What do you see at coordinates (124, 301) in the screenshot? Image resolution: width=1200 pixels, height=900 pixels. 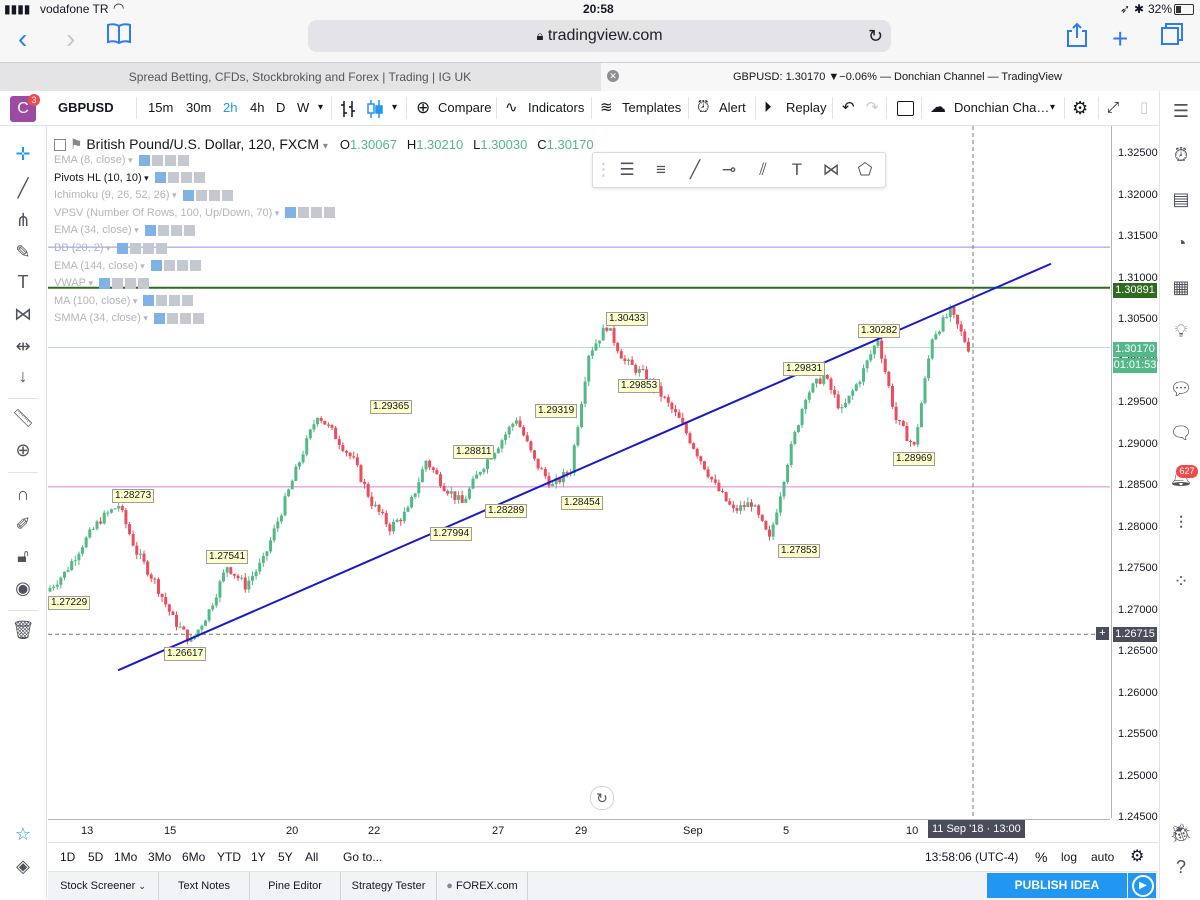 I see `indicator-row: MA (100, close) ▾` at bounding box center [124, 301].